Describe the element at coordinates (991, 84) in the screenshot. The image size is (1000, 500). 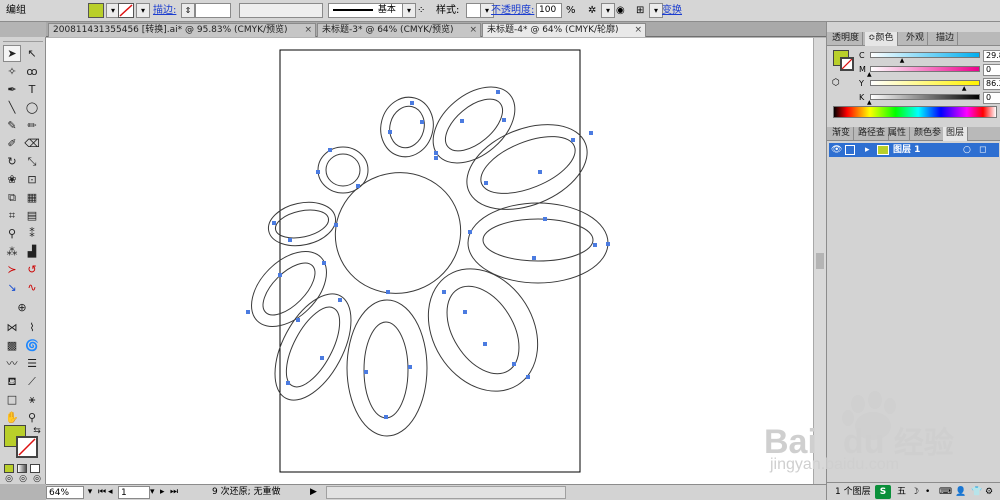
I see `channel-value-field: 86.27` at that location.